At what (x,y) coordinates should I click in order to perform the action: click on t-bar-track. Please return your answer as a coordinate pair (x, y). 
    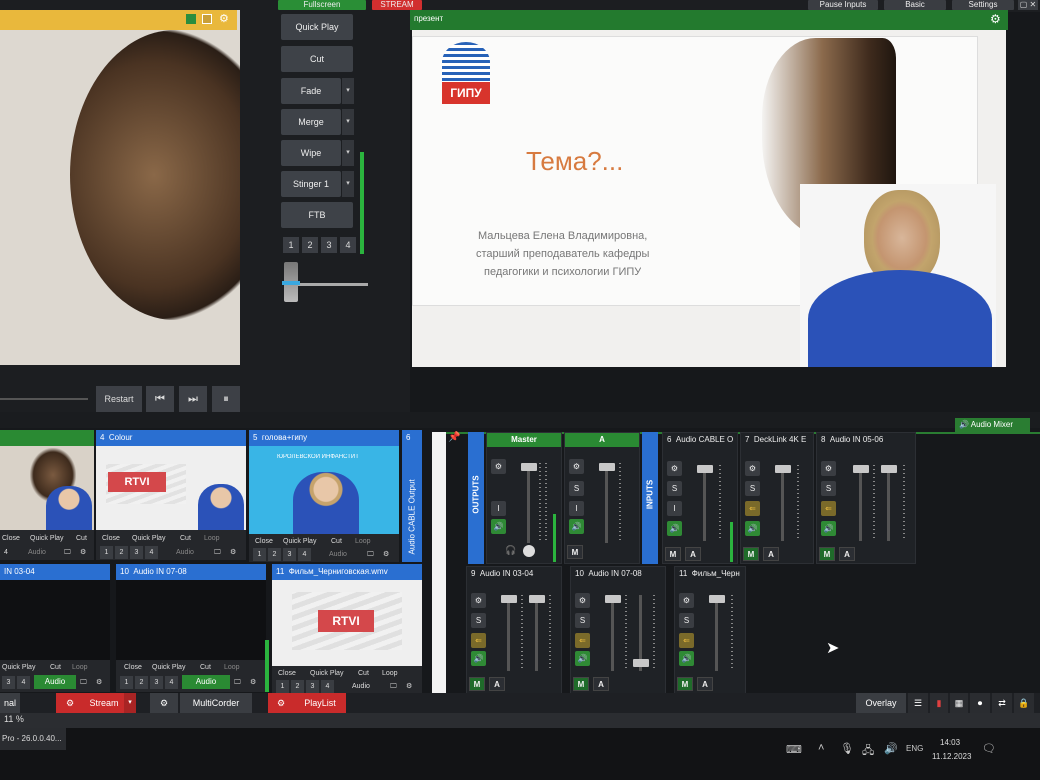
    Looking at the image, I should click on (329, 284).